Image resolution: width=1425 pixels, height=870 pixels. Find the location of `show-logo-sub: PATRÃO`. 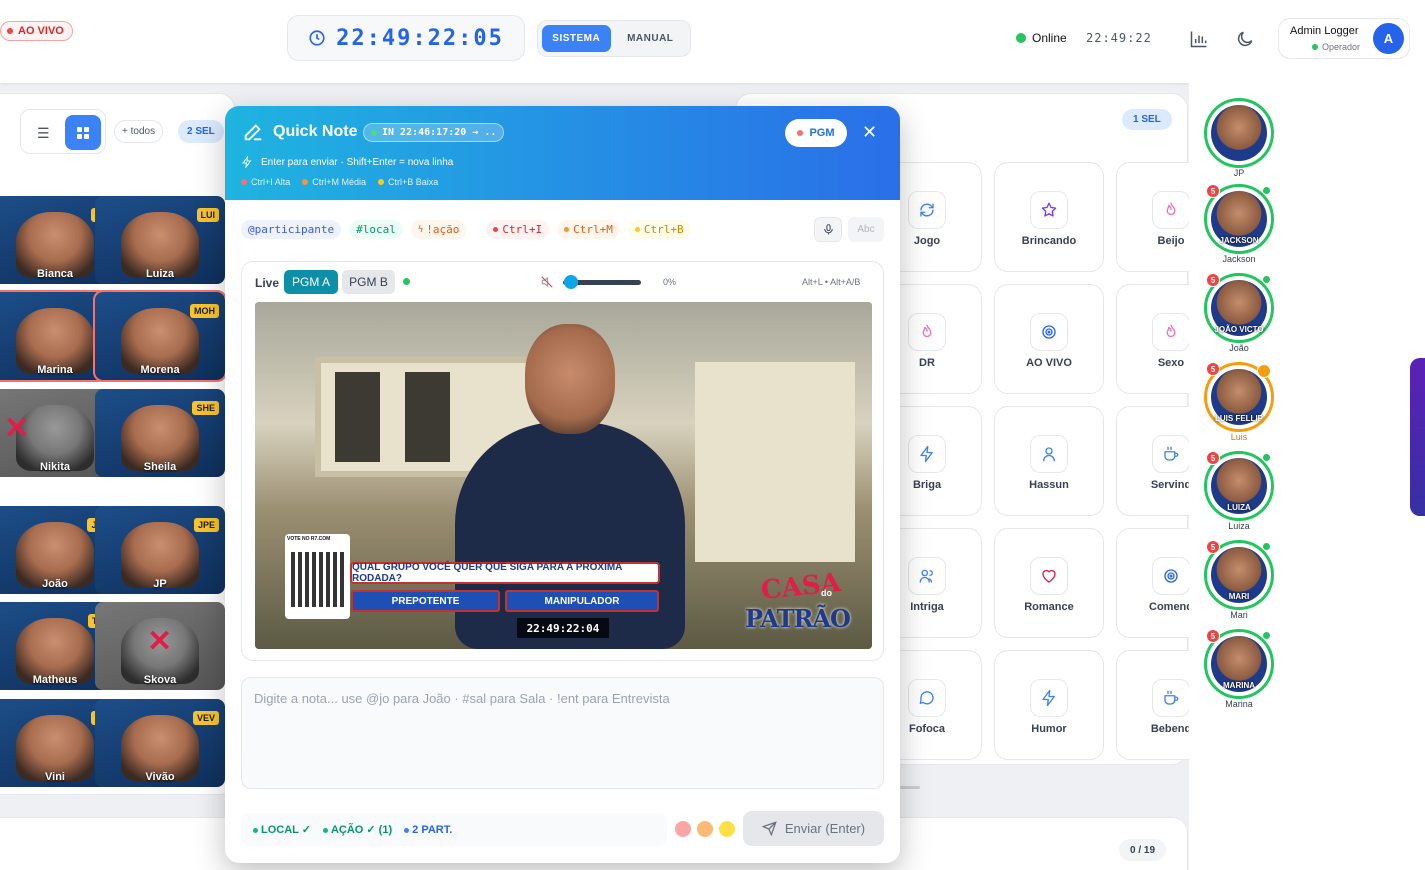

show-logo-sub: PATRÃO is located at coordinates (798, 618).